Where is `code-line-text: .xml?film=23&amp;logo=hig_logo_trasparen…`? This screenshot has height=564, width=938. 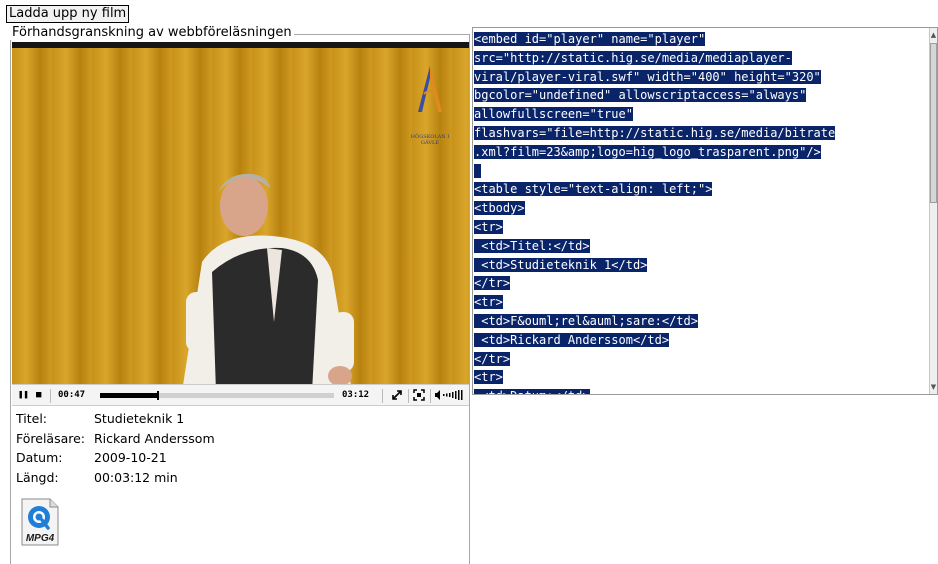 code-line-text: .xml?film=23&amp;logo=hig_logo_trasparen… is located at coordinates (647, 151).